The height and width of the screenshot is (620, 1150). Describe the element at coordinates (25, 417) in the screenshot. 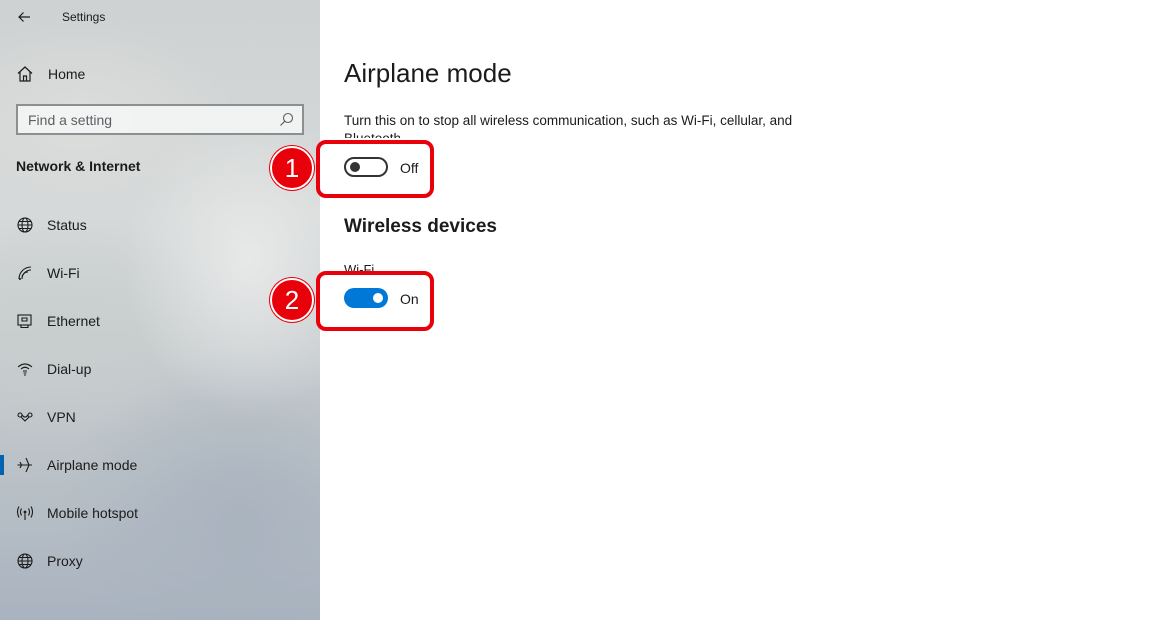

I see `vpn-icon` at that location.